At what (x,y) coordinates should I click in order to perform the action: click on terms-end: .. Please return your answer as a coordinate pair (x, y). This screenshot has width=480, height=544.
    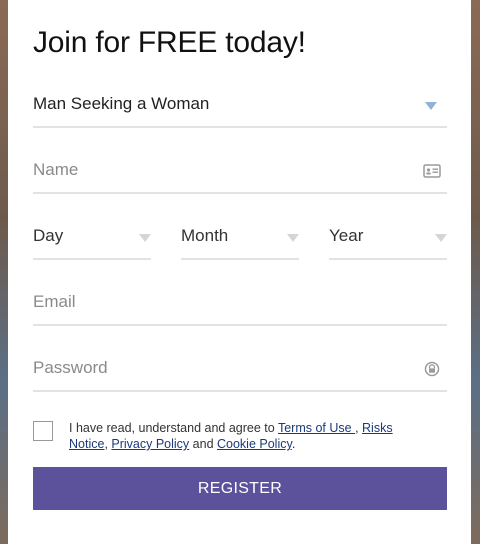
    Looking at the image, I should click on (293, 444).